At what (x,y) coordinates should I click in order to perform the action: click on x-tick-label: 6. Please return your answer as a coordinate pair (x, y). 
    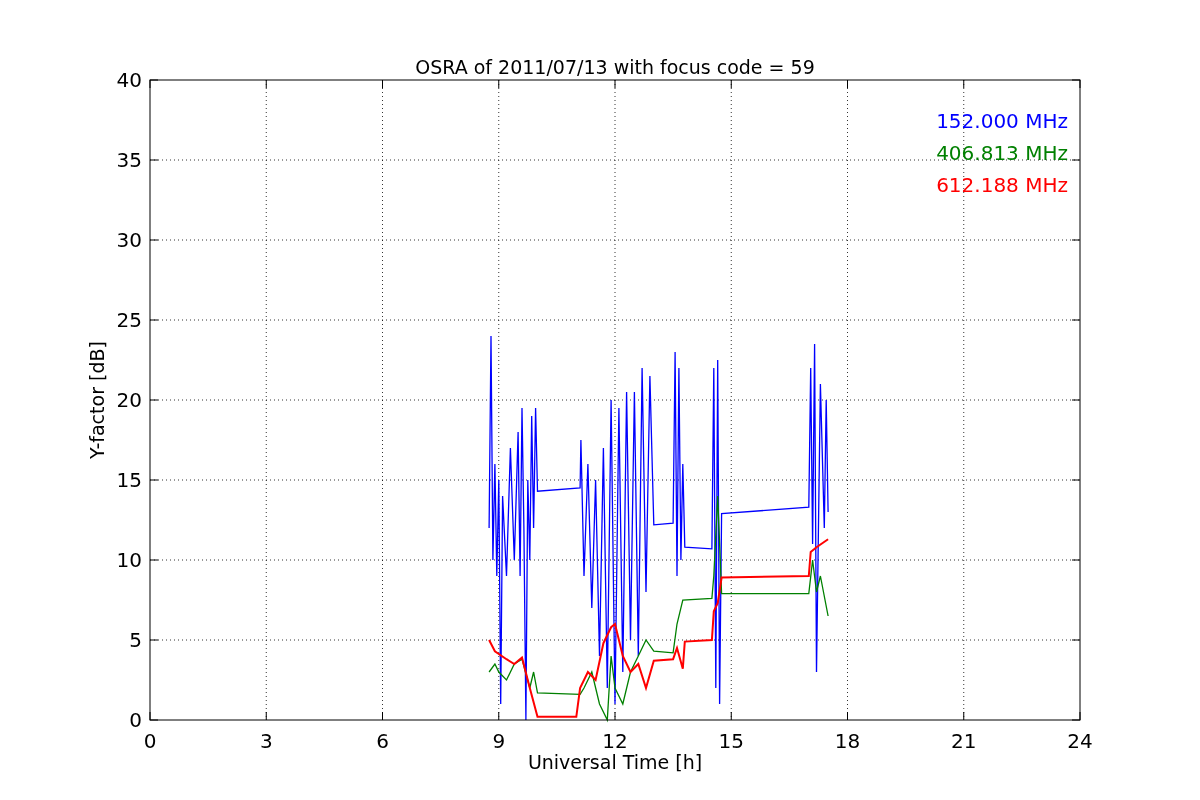
    Looking at the image, I should click on (382, 741).